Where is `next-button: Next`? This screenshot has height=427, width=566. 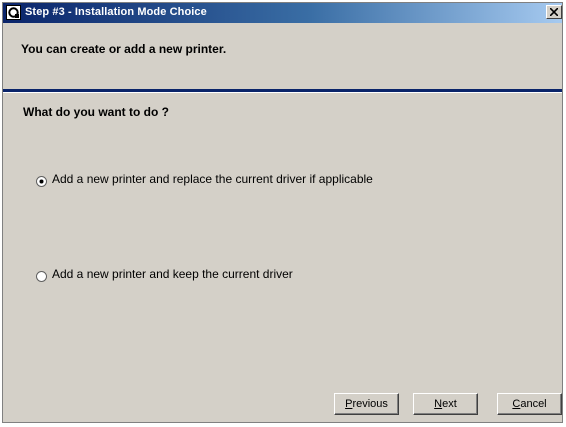 next-button: Next is located at coordinates (445, 404).